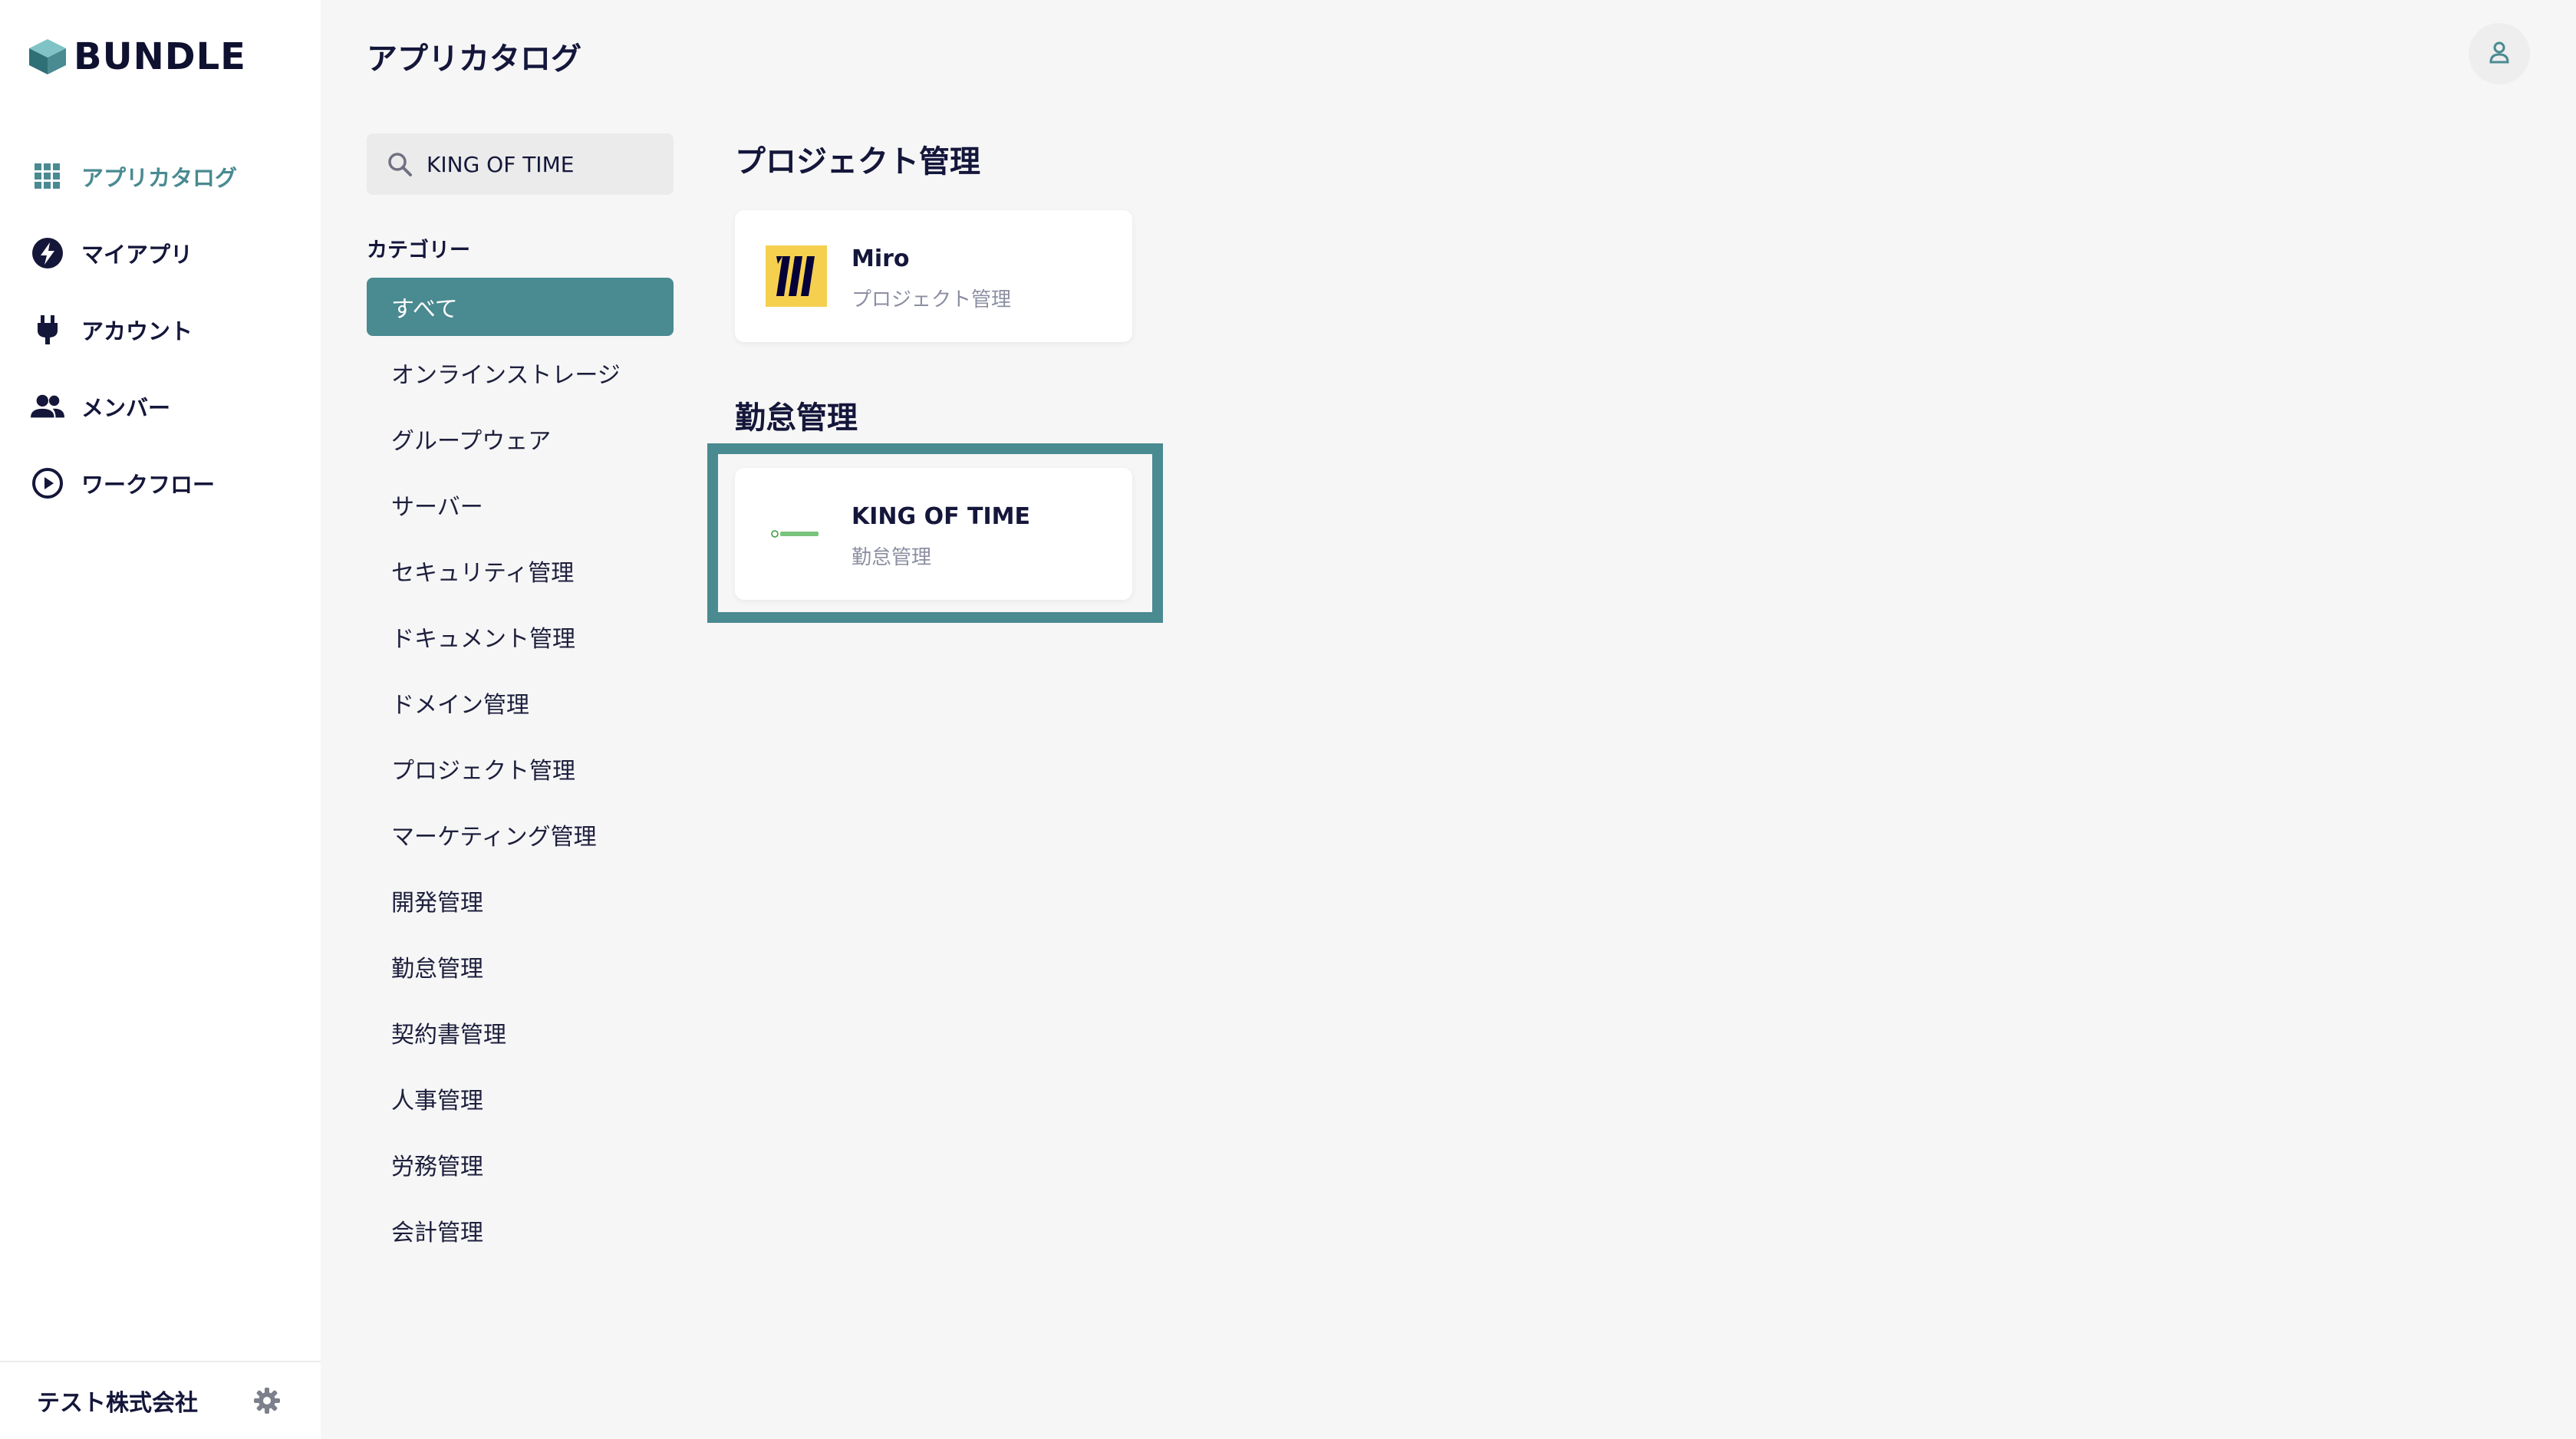 This screenshot has width=2576, height=1439. What do you see at coordinates (267, 1400) in the screenshot?
I see `gear-icon` at bounding box center [267, 1400].